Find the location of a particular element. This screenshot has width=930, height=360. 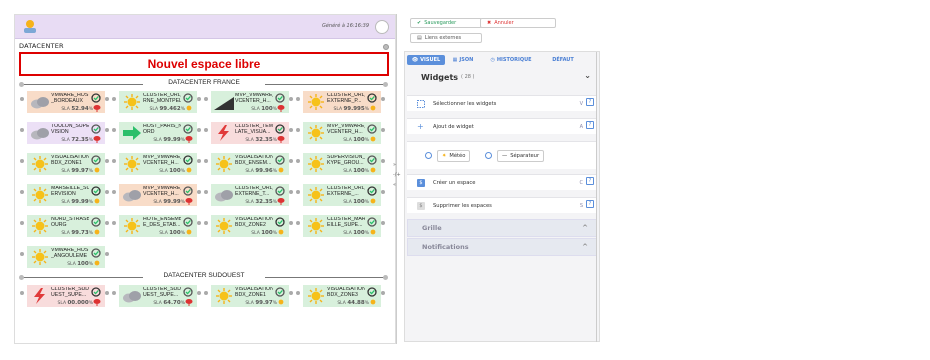

weather-widget: HOTE_ENSEMBL E_DES_ETAB... SLA 100% is located at coordinates (157, 226).